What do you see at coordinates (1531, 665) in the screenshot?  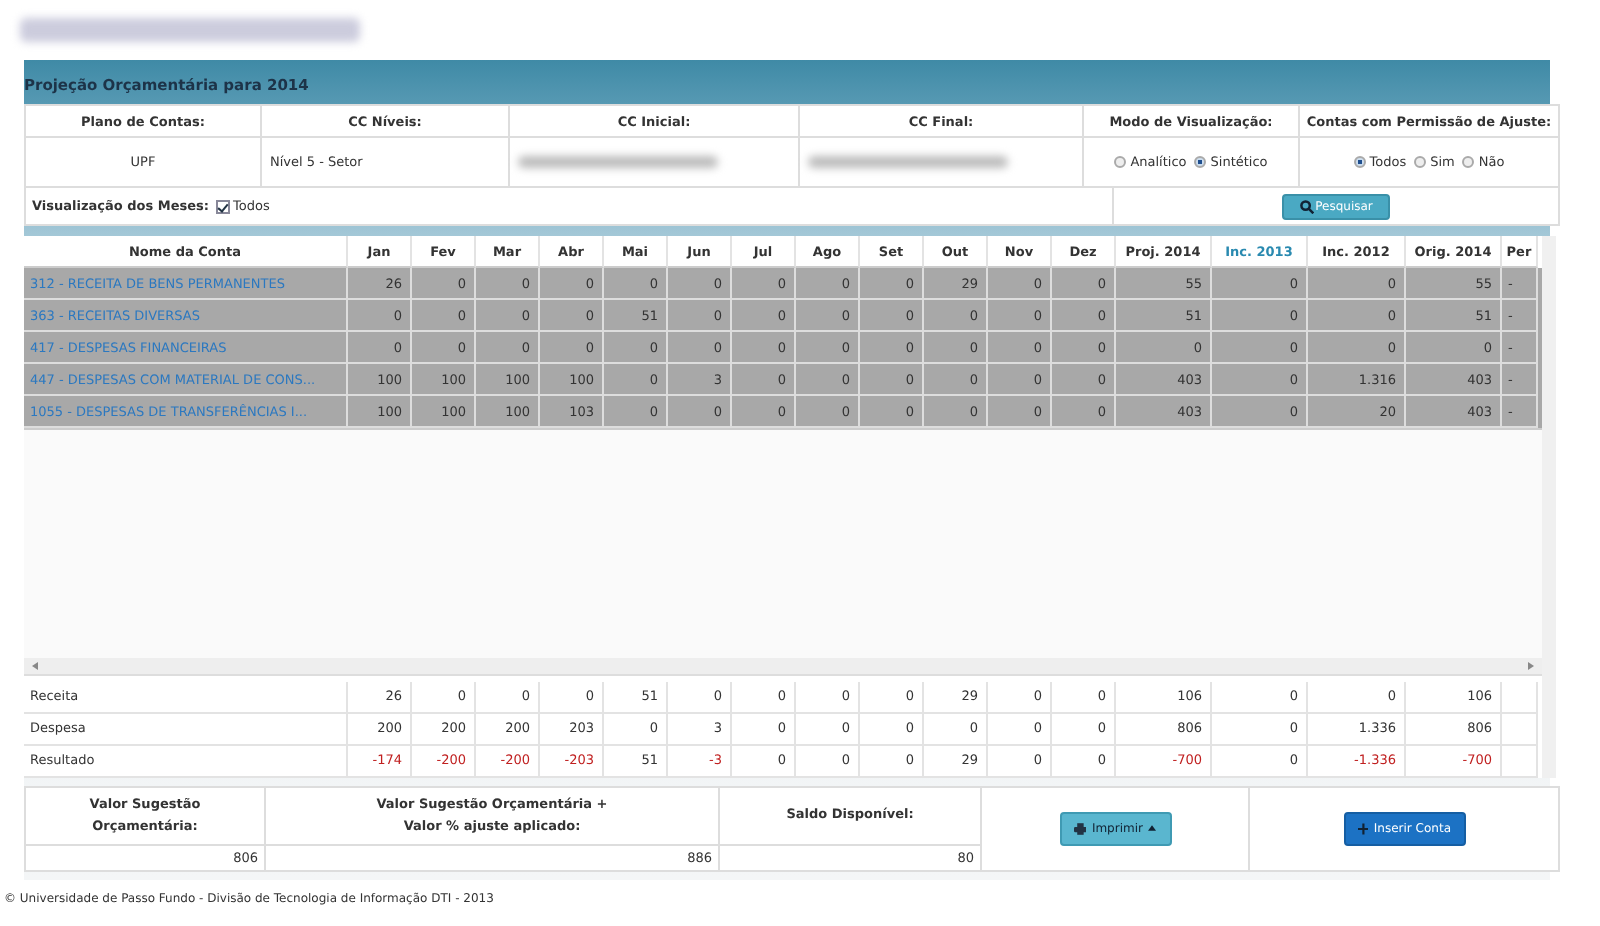 I see `scroll-right-icon` at bounding box center [1531, 665].